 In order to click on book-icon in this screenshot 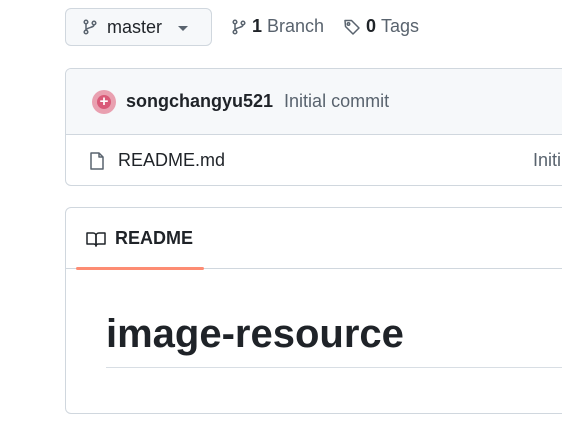, I will do `click(96, 239)`.